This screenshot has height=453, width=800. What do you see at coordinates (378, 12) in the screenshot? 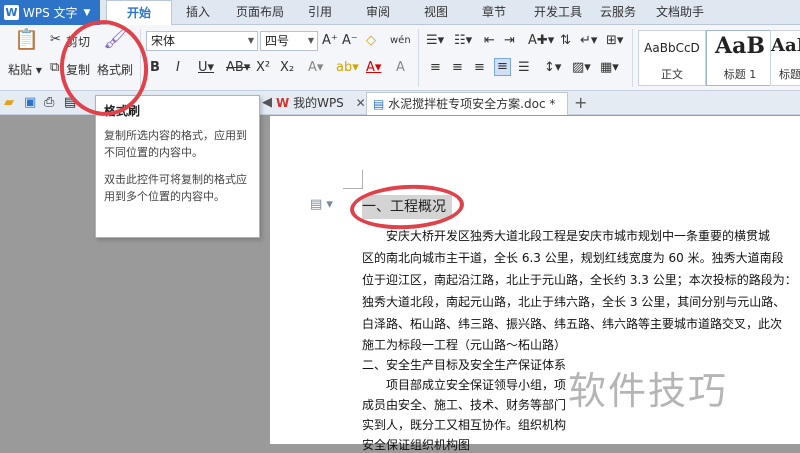
I see `tab-review: 审阅` at bounding box center [378, 12].